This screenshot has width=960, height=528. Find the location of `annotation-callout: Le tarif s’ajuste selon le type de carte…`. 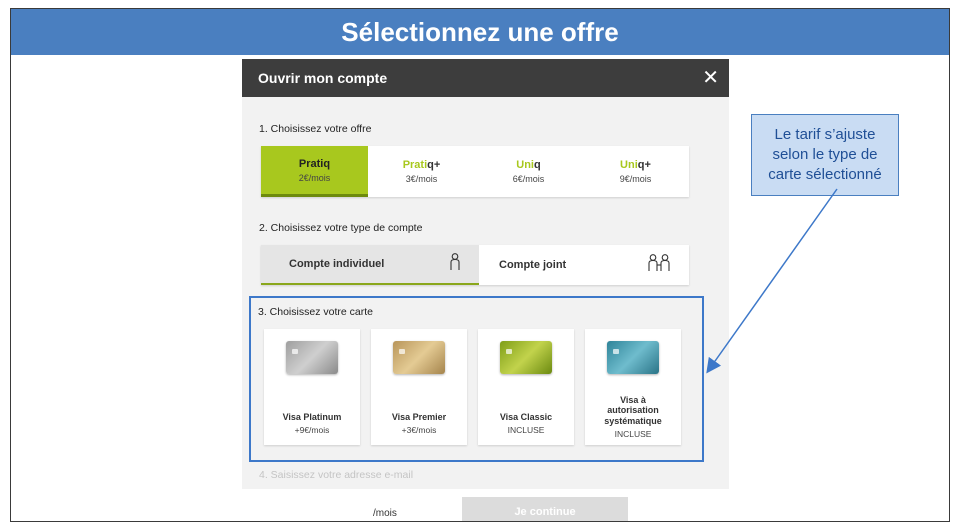

annotation-callout: Le tarif s’ajuste selon le type de carte… is located at coordinates (825, 155).